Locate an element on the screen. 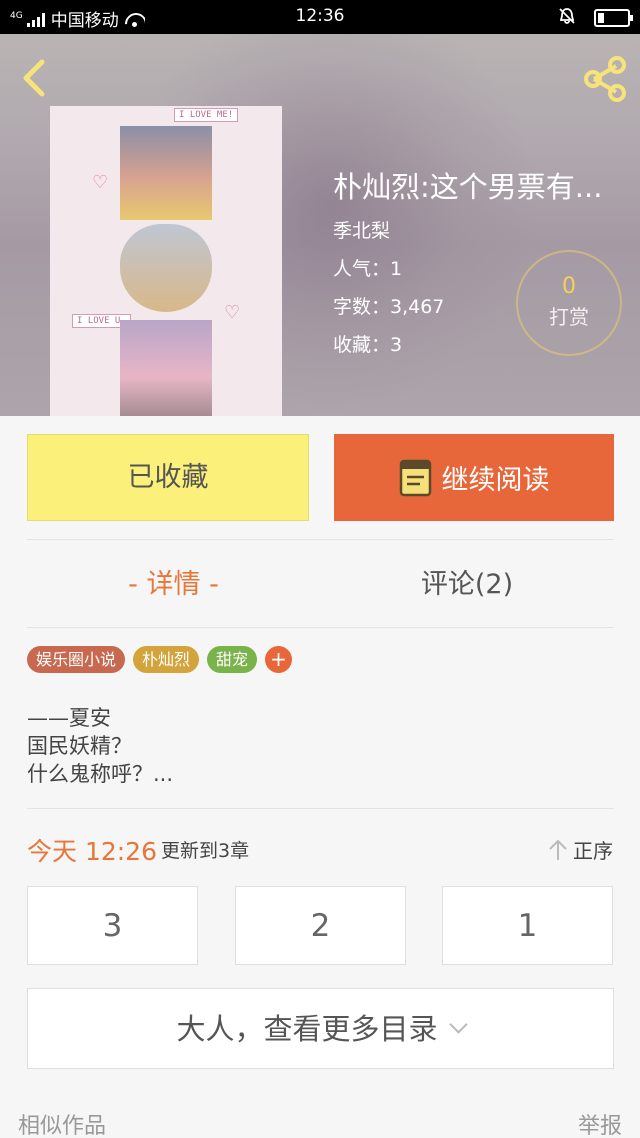  popularity-stat: 人气：1 is located at coordinates (368, 269).